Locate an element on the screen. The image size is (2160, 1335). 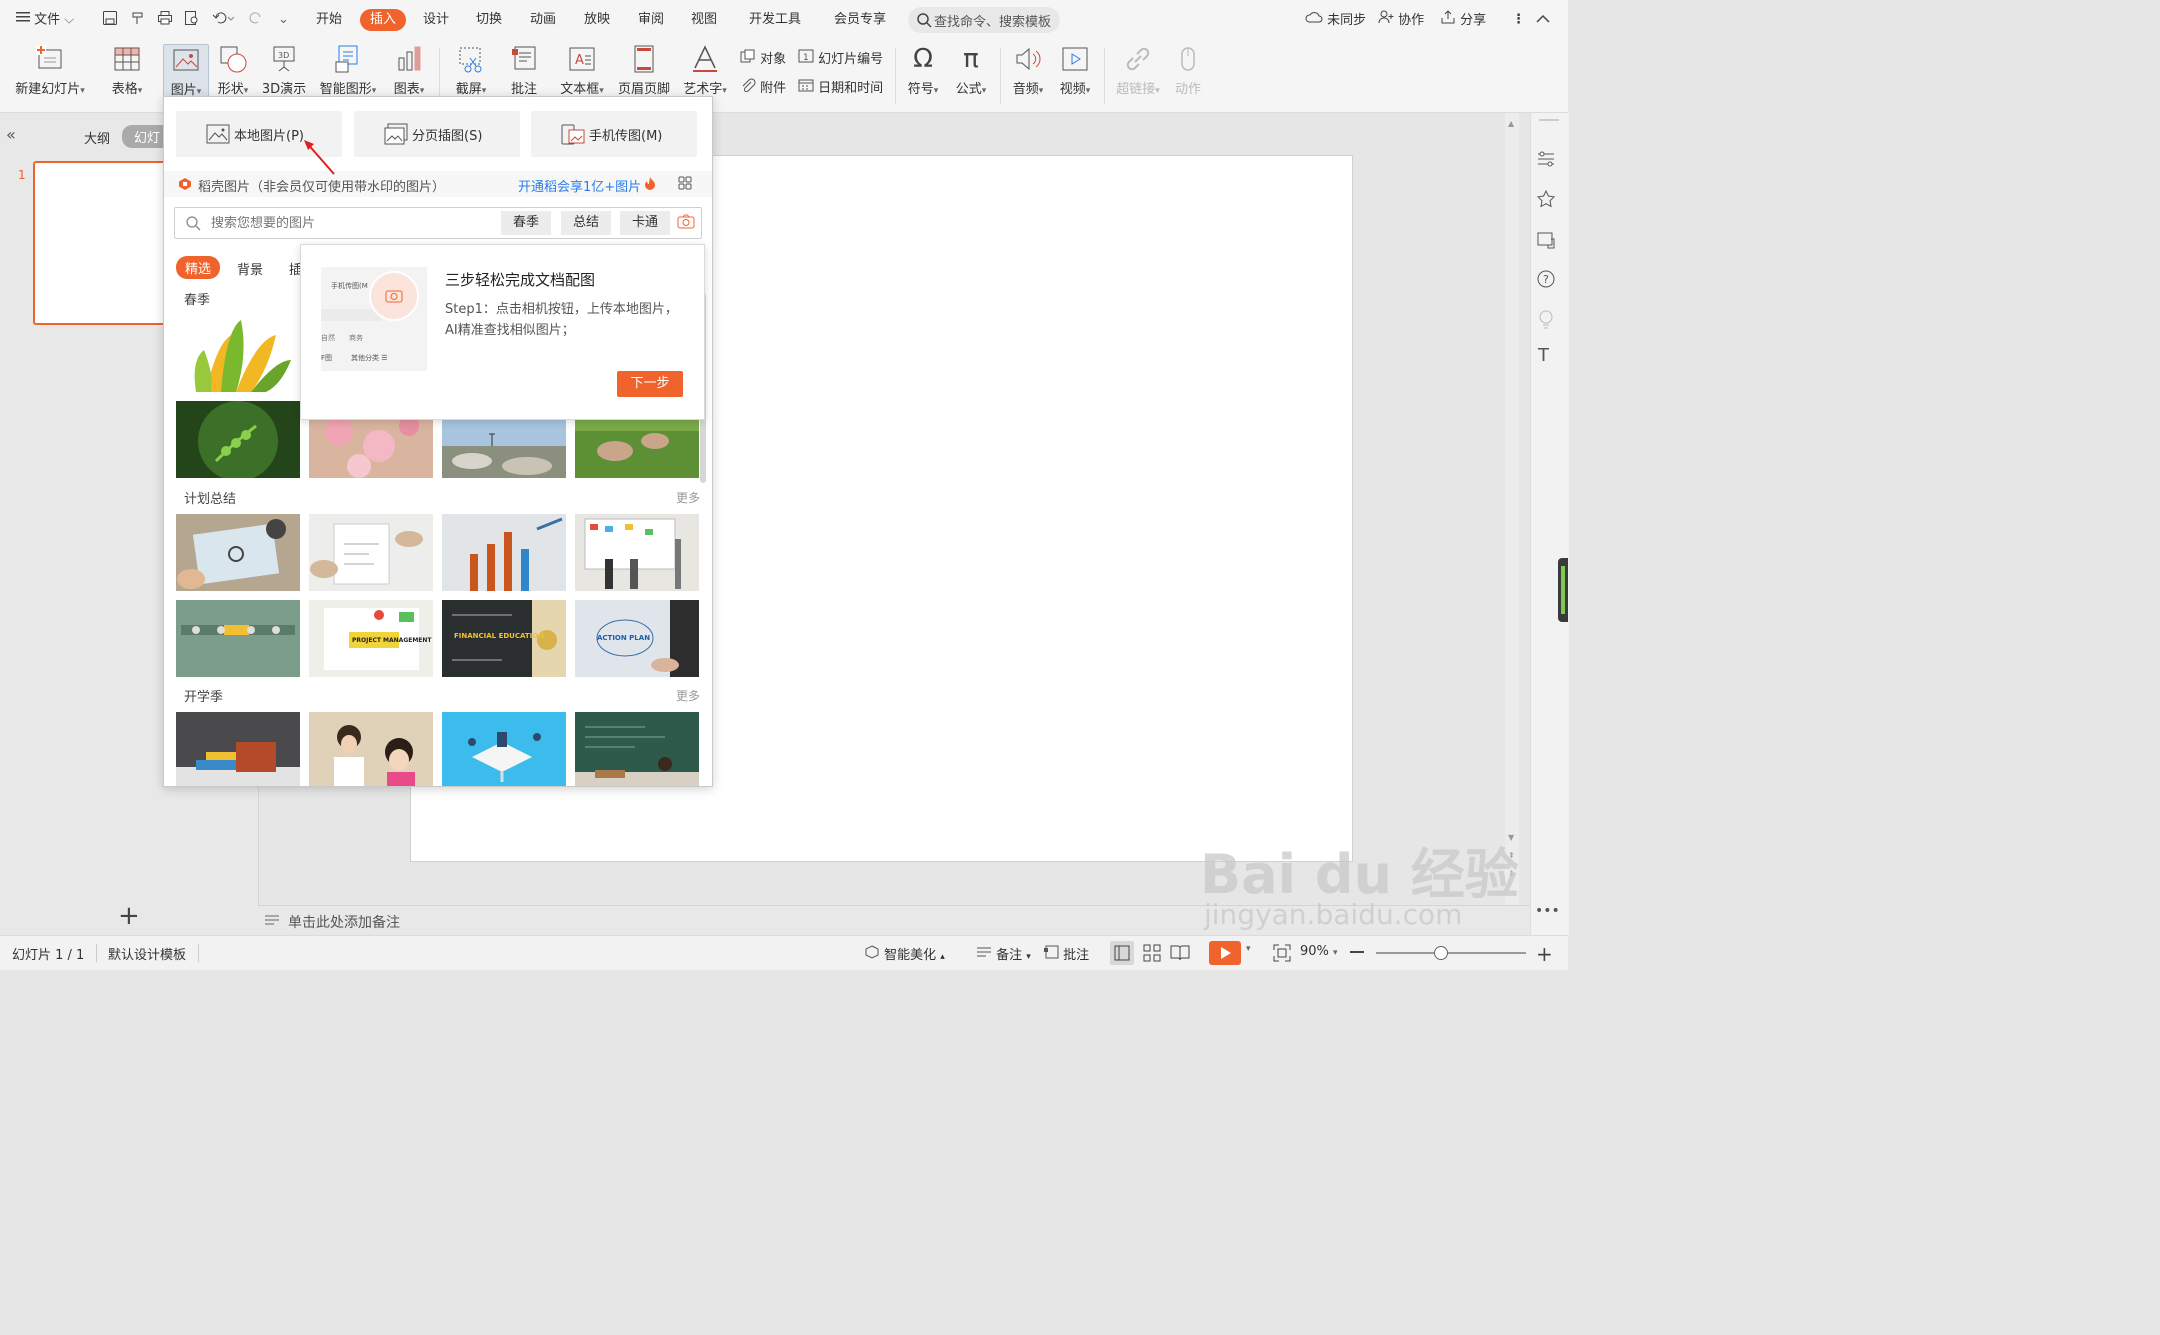
slide-number-button: 1 幻灯片编号 is located at coordinates (840, 57).